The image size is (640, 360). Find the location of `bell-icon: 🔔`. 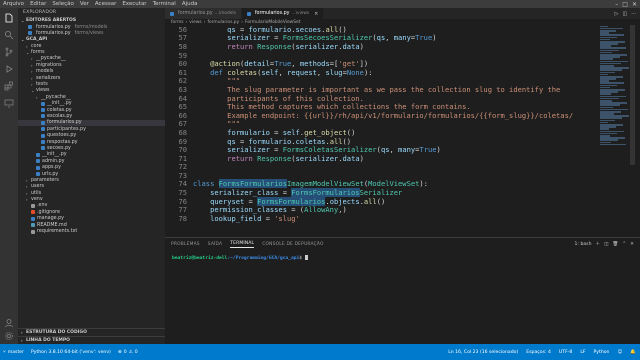

bell-icon: 🔔 is located at coordinates (633, 352).